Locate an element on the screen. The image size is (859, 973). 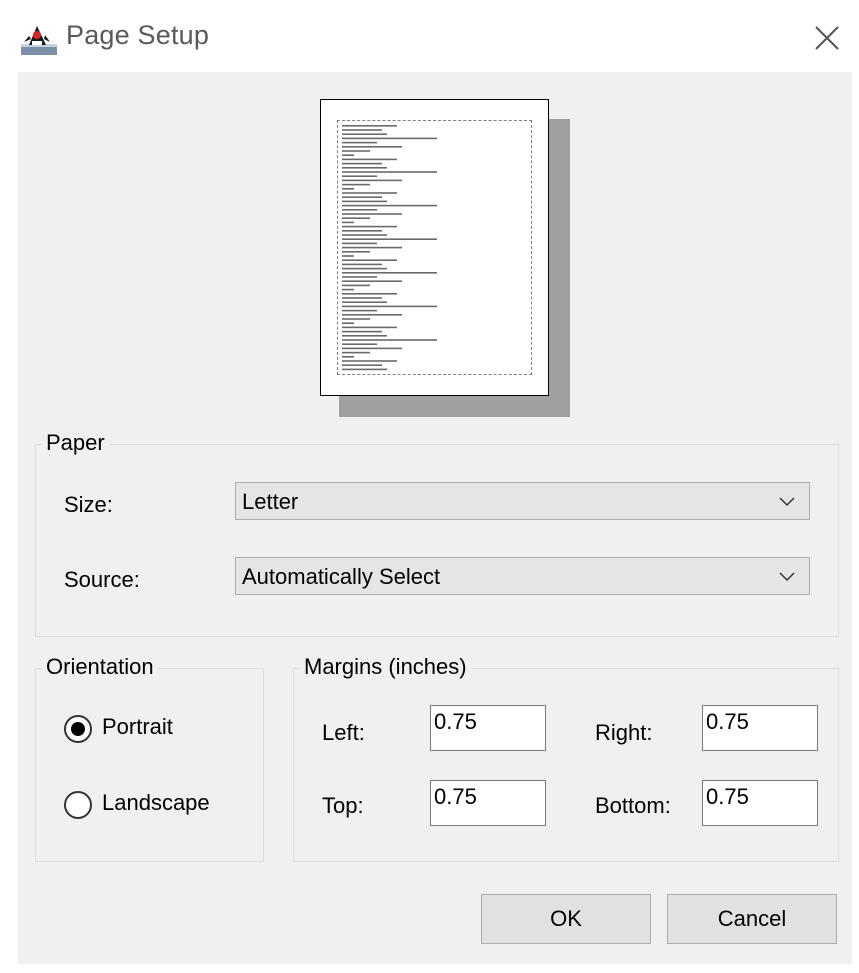
page-preview-text-lines is located at coordinates (389, 248).